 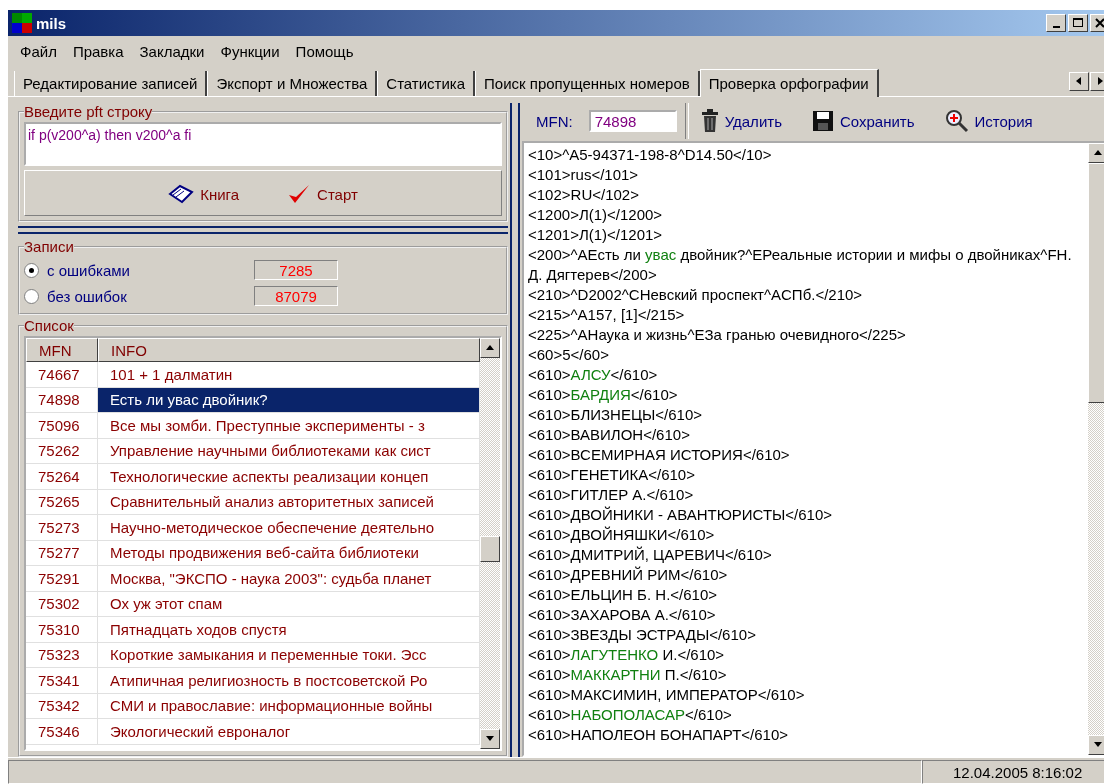 What do you see at coordinates (172, 51) in the screenshot?
I see `menu-item: Закладки` at bounding box center [172, 51].